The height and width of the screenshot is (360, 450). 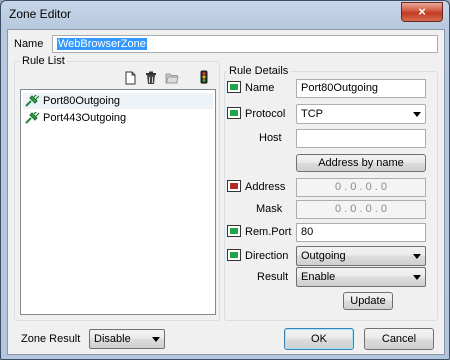 I want to click on new-document-icon, so click(x=130, y=78).